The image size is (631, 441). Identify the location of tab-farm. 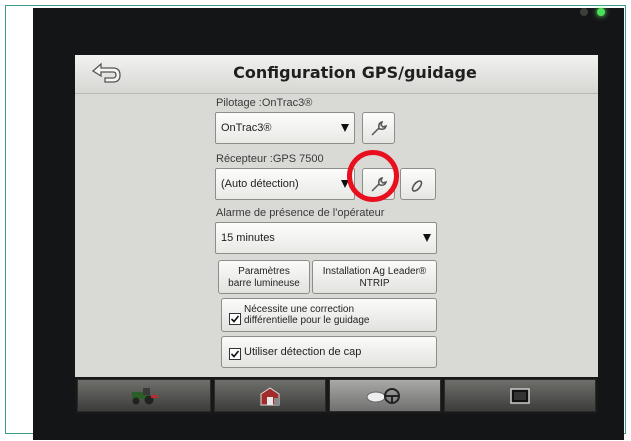
(270, 395).